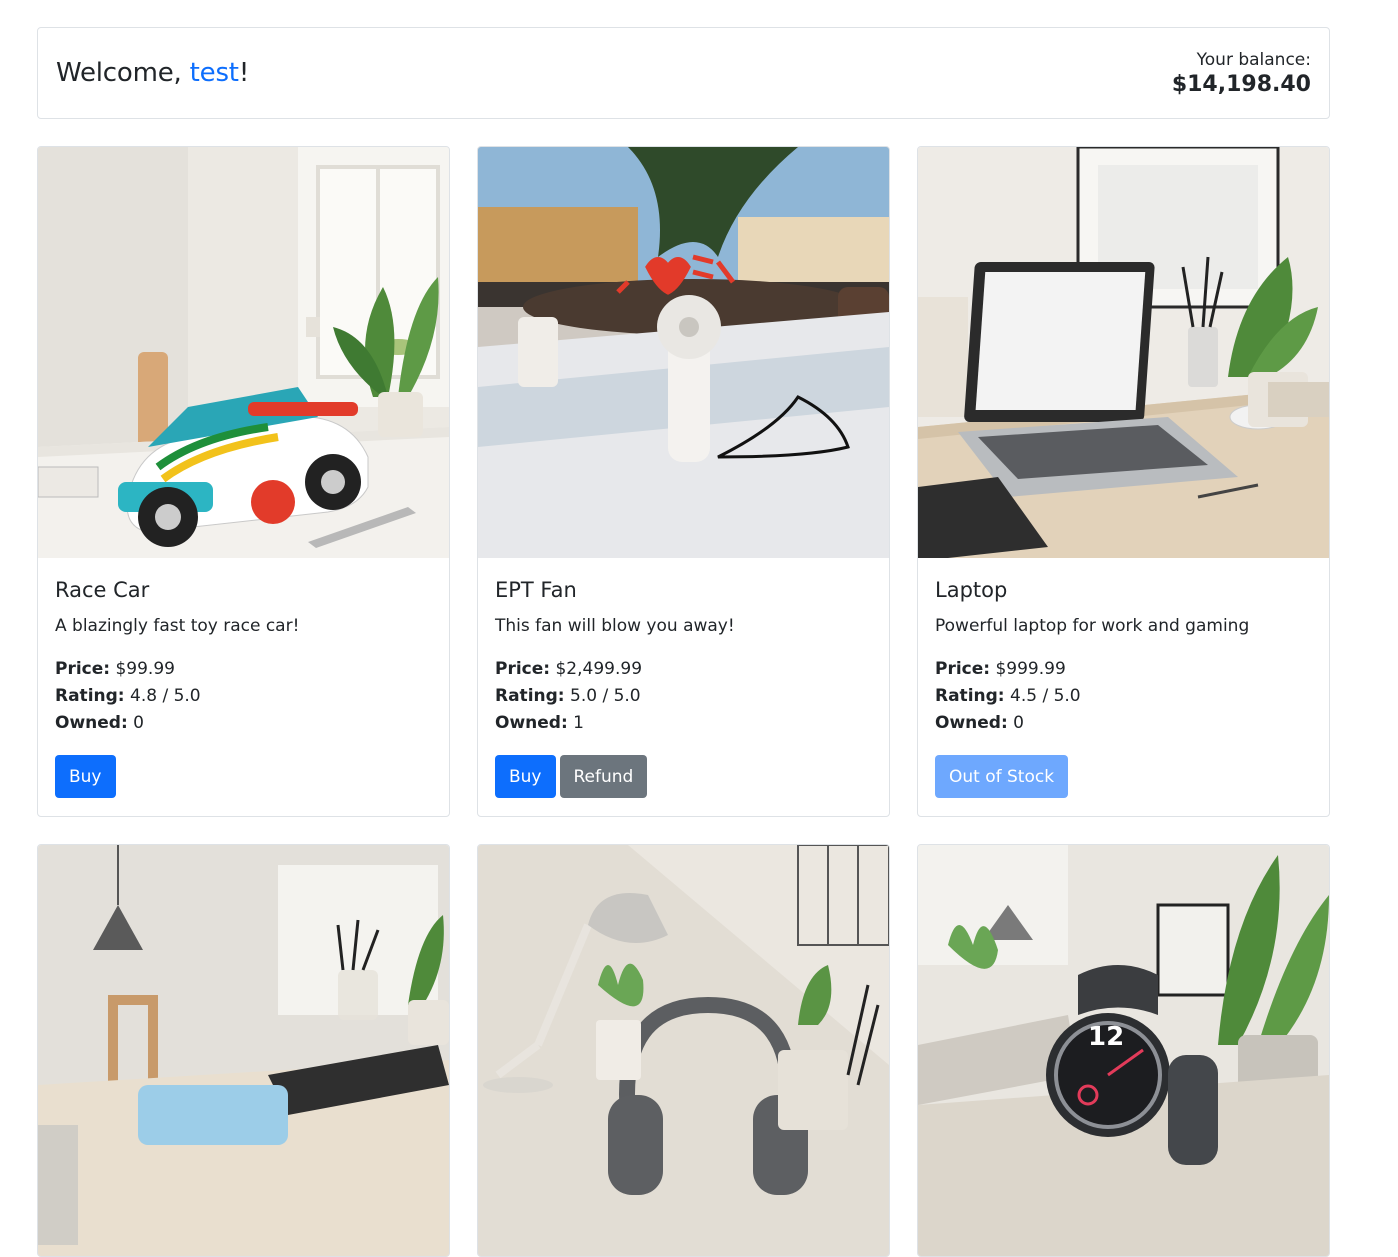 The height and width of the screenshot is (1257, 1398). What do you see at coordinates (1253, 59) in the screenshot?
I see `balance-label: Your balance:` at bounding box center [1253, 59].